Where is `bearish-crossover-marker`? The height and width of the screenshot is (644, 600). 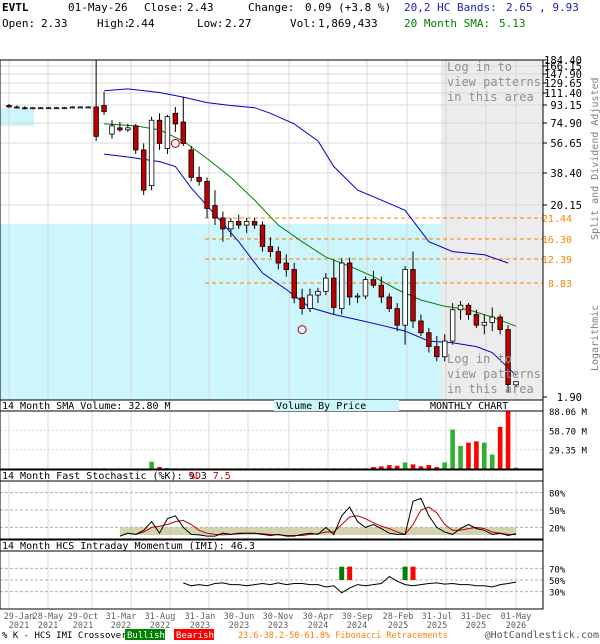
bearish-crossover-marker is located at coordinates (350, 573).